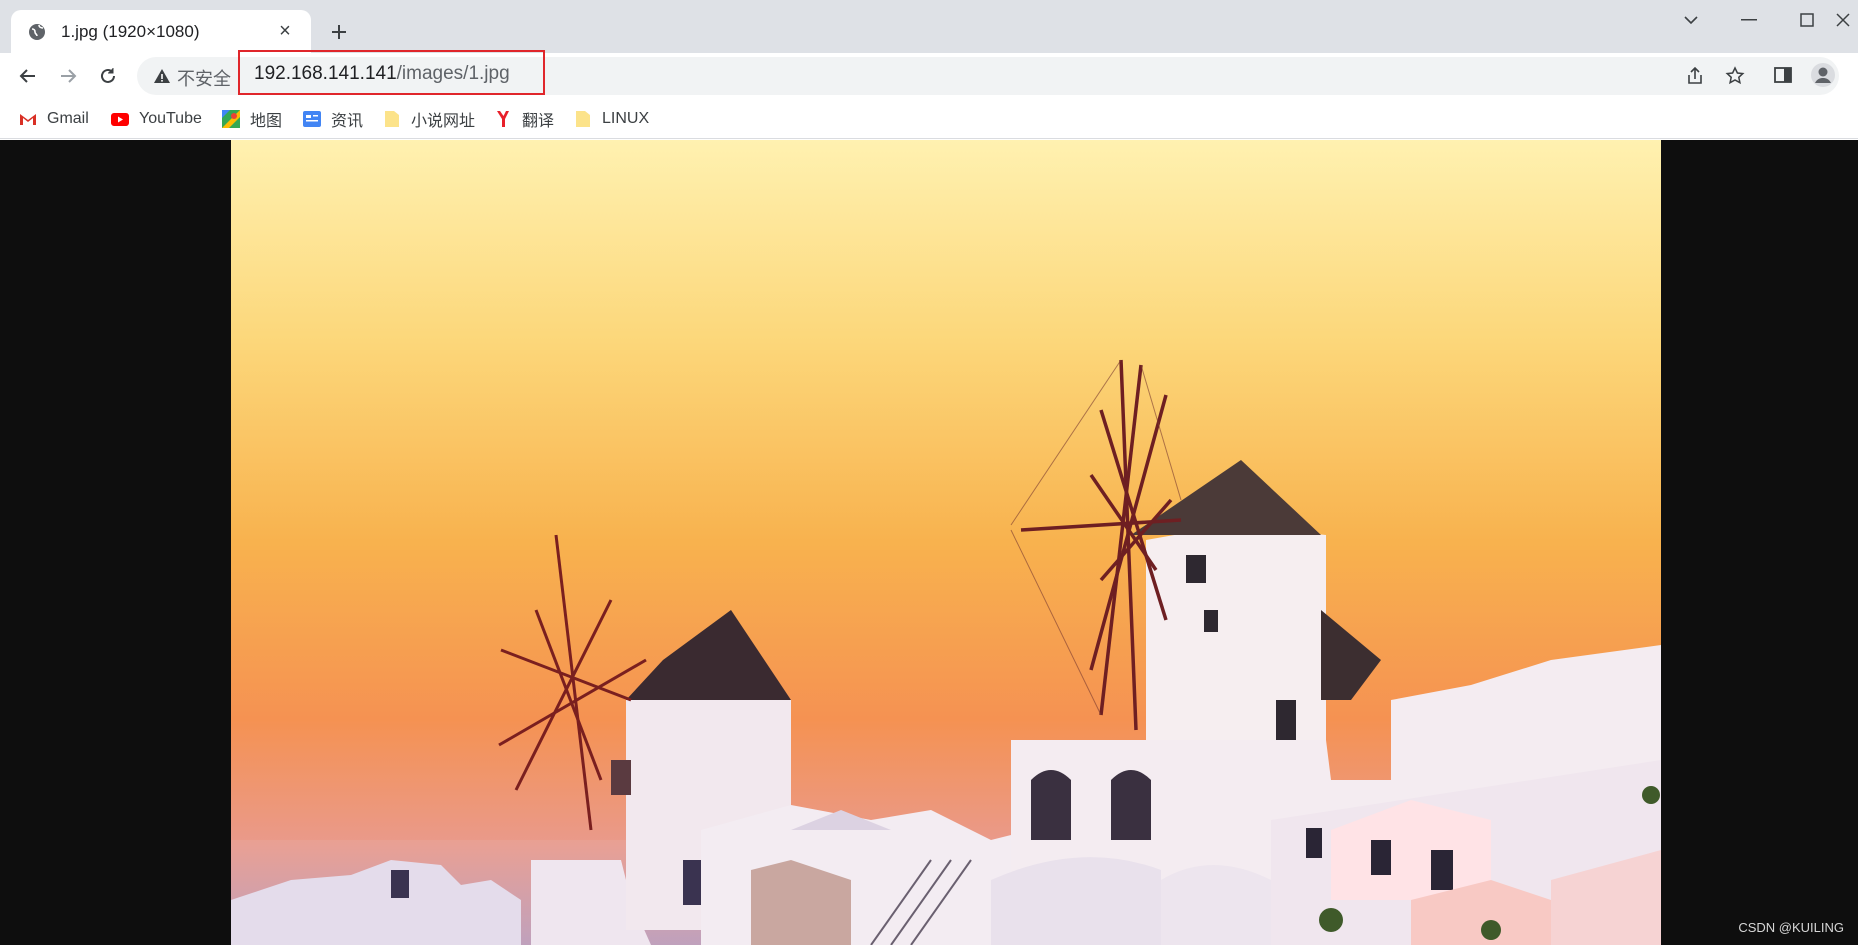 The image size is (1858, 945). I want to click on minimize-icon, so click(1749, 20).